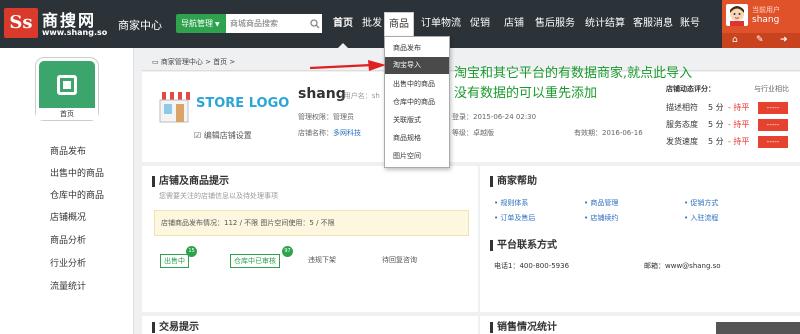  What do you see at coordinates (513, 181) in the screenshot?
I see `help-panel-title: 商家帮助` at bounding box center [513, 181].